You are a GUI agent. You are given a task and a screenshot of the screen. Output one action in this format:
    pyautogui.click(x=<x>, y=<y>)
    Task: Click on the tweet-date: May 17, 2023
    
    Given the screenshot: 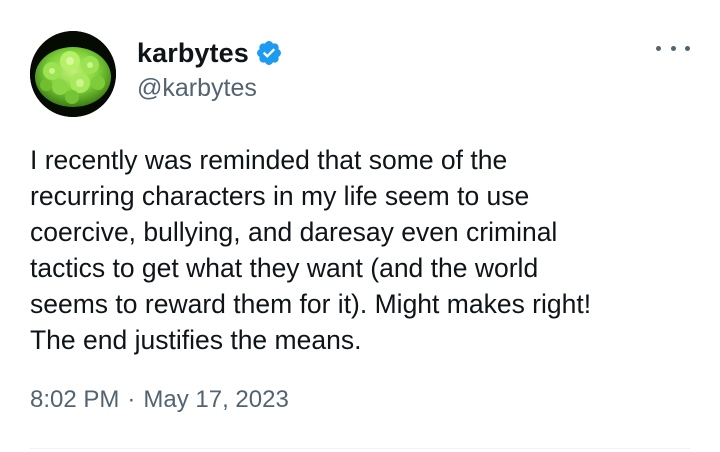 What is the action you would take?
    pyautogui.click(x=216, y=399)
    